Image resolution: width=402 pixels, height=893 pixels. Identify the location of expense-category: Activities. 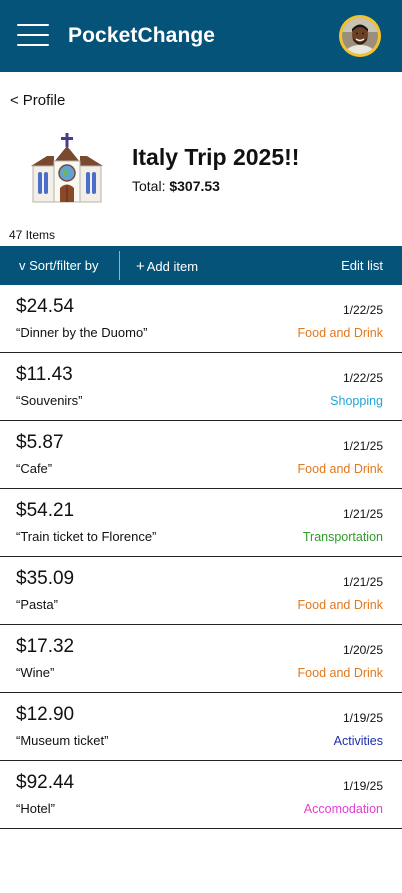
(358, 741).